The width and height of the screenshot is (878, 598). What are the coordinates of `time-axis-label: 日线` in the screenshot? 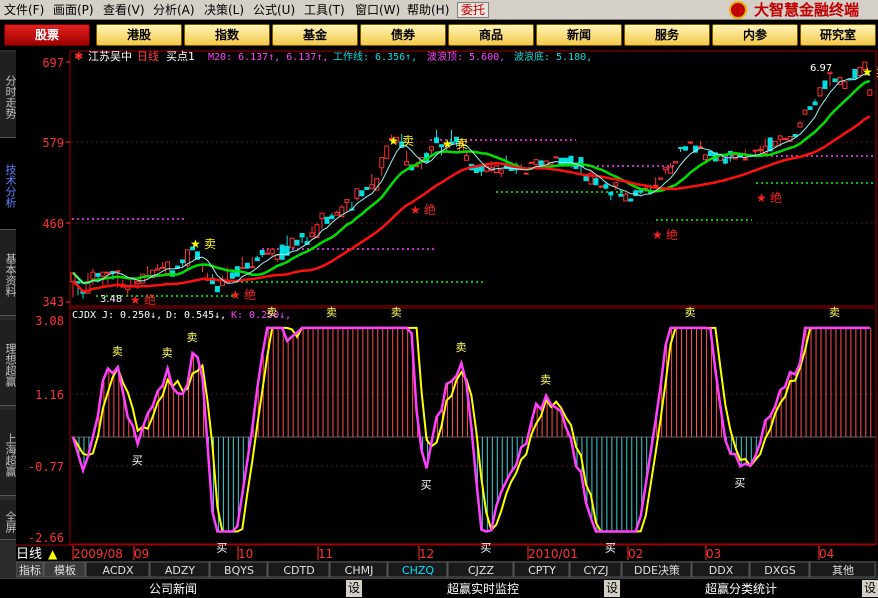 It's located at (29, 554).